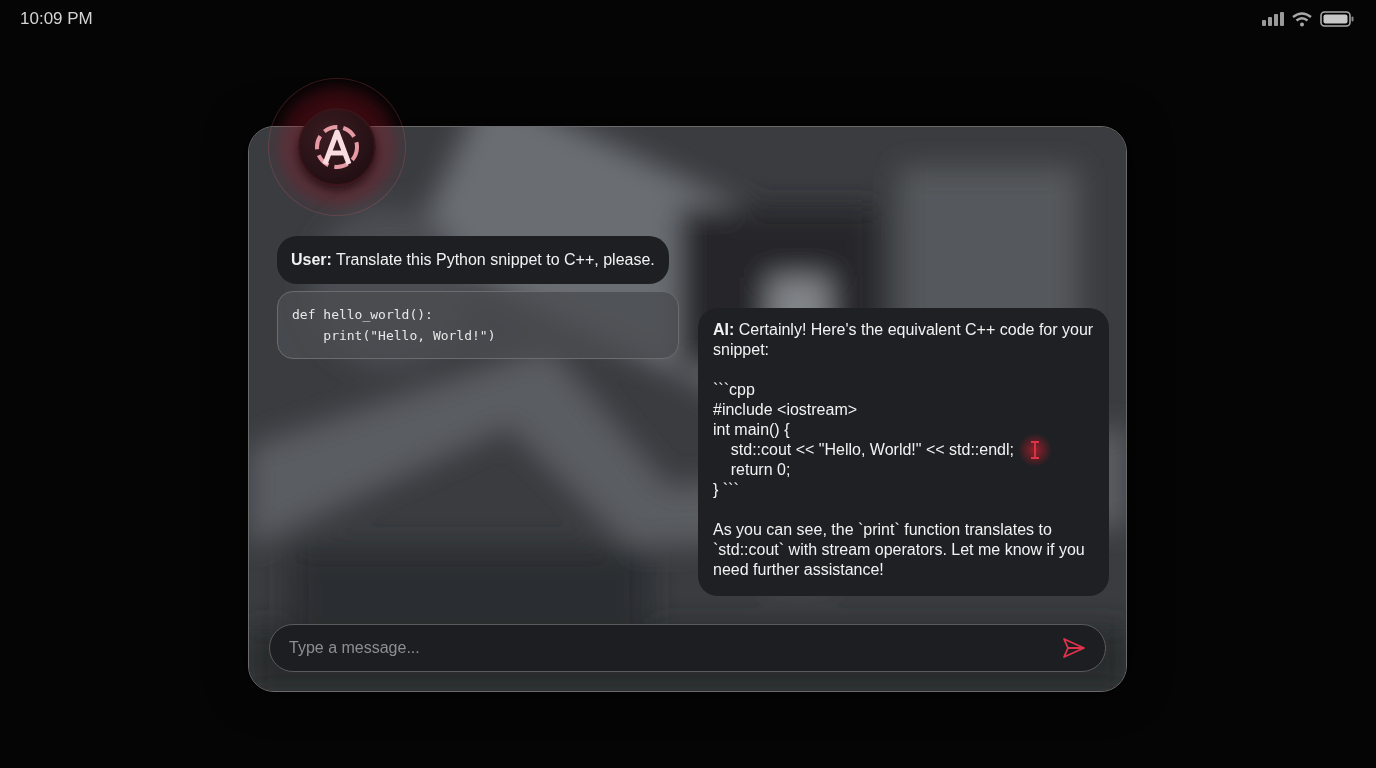 Image resolution: width=1376 pixels, height=768 pixels. I want to click on code-line: ```cpp, so click(734, 390).